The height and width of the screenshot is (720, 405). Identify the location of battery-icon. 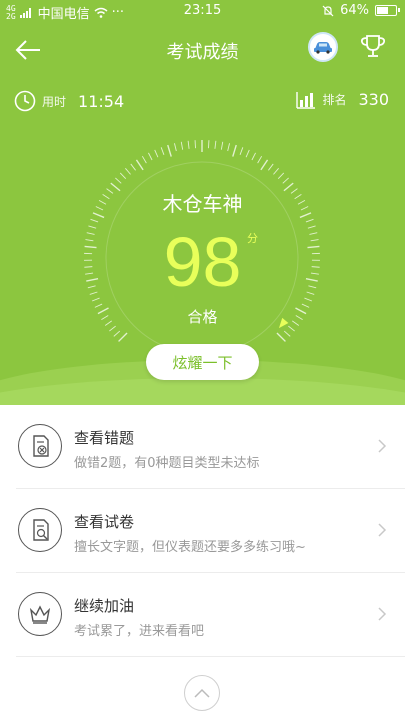
(387, 10).